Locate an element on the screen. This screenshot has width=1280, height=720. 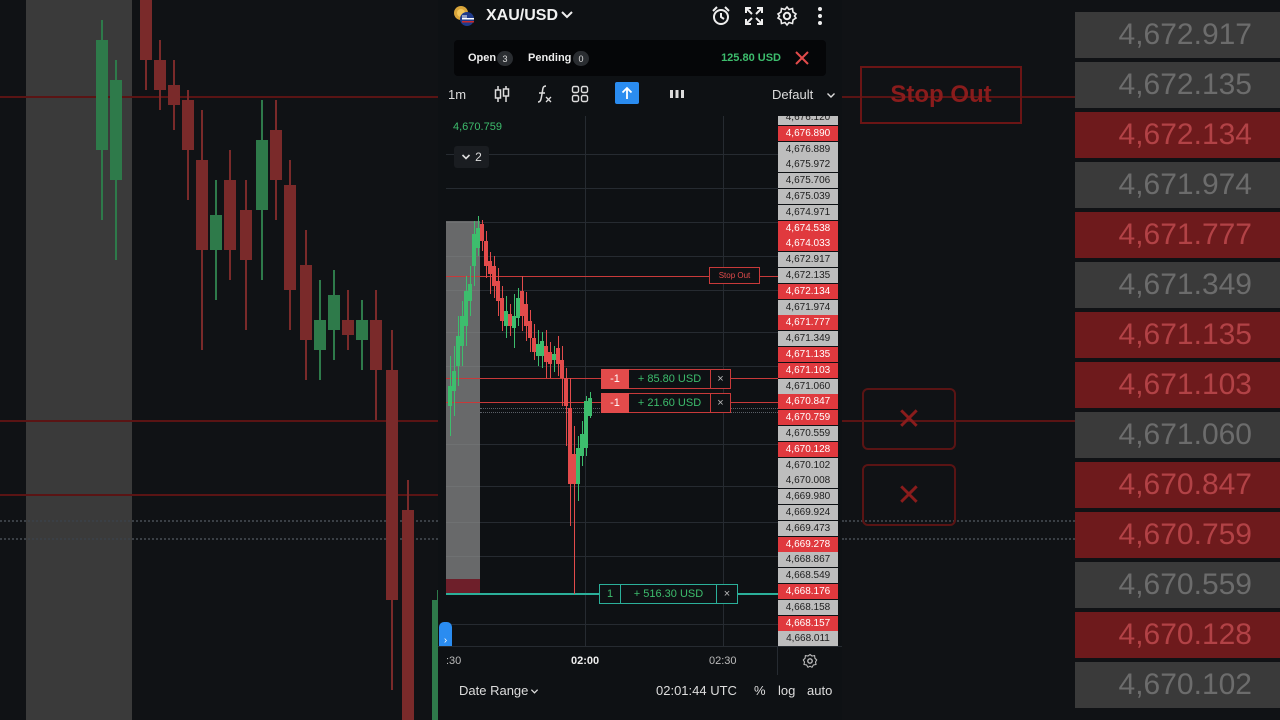
price-axis-label: 4,670.847 is located at coordinates (808, 402).